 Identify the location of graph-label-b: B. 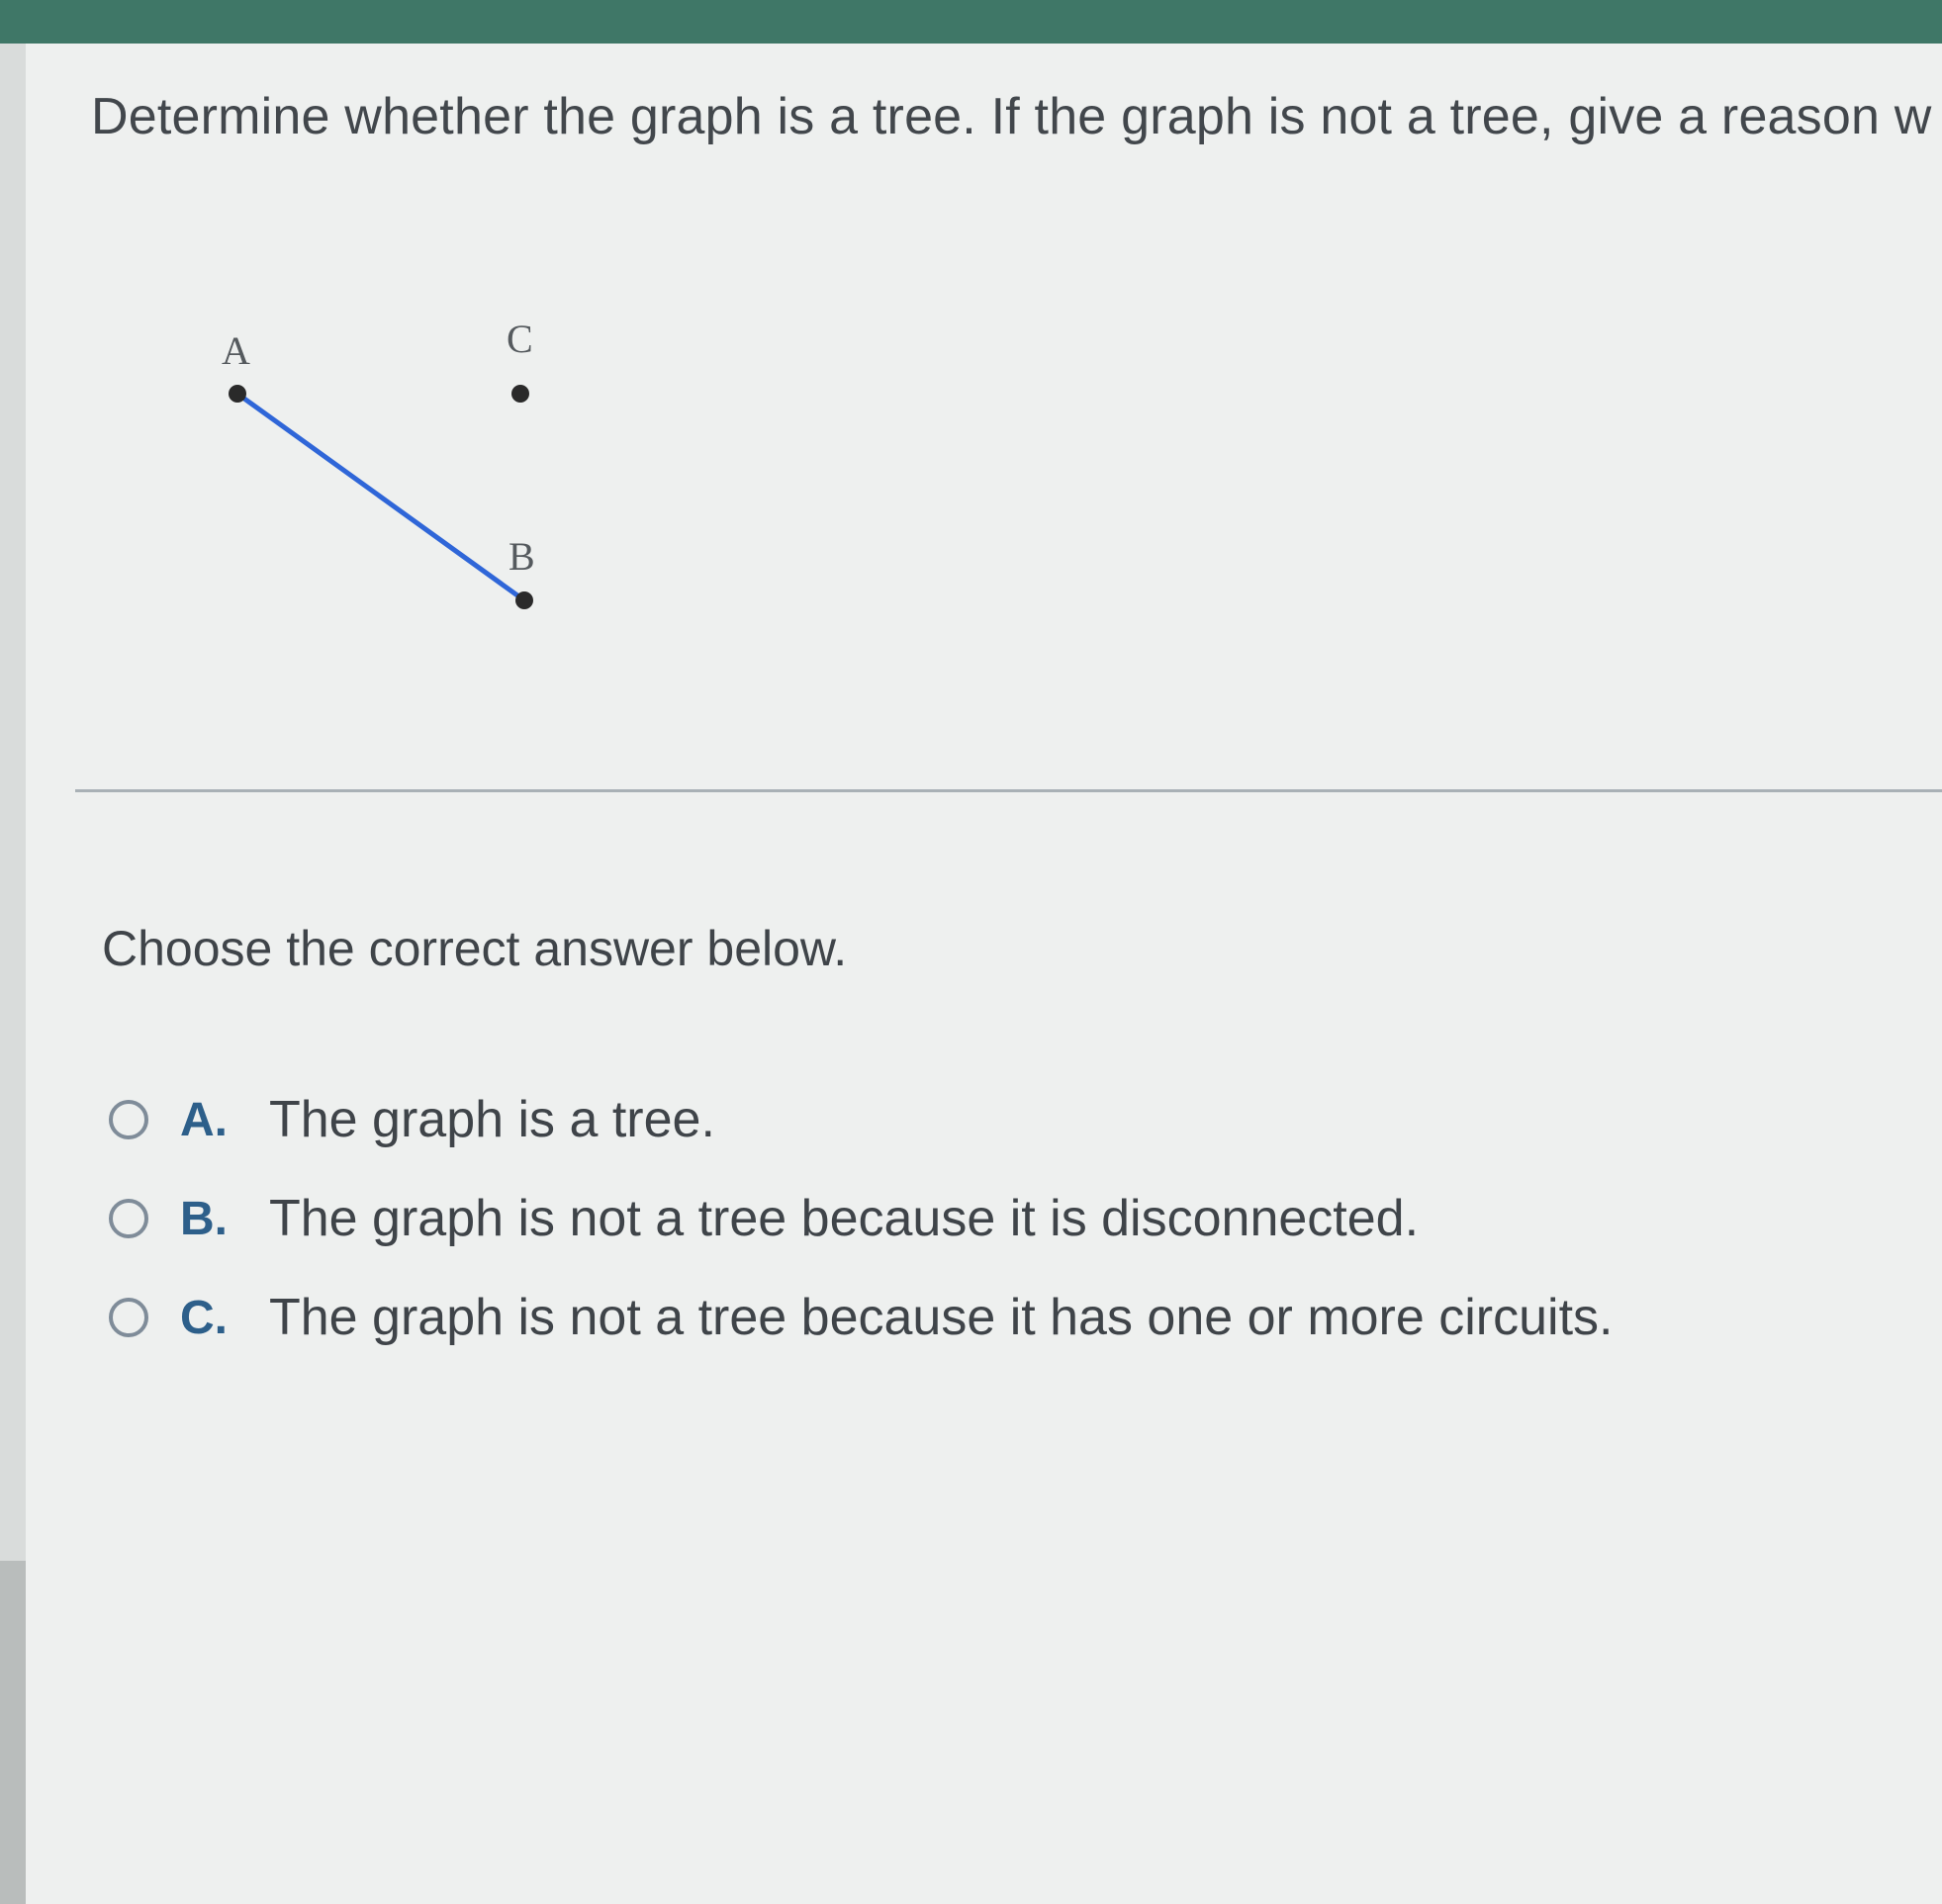
(522, 556).